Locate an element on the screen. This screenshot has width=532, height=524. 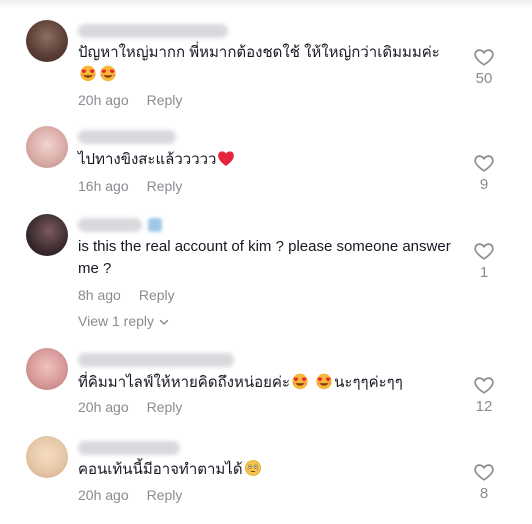
like-button: 9 is located at coordinates (484, 172).